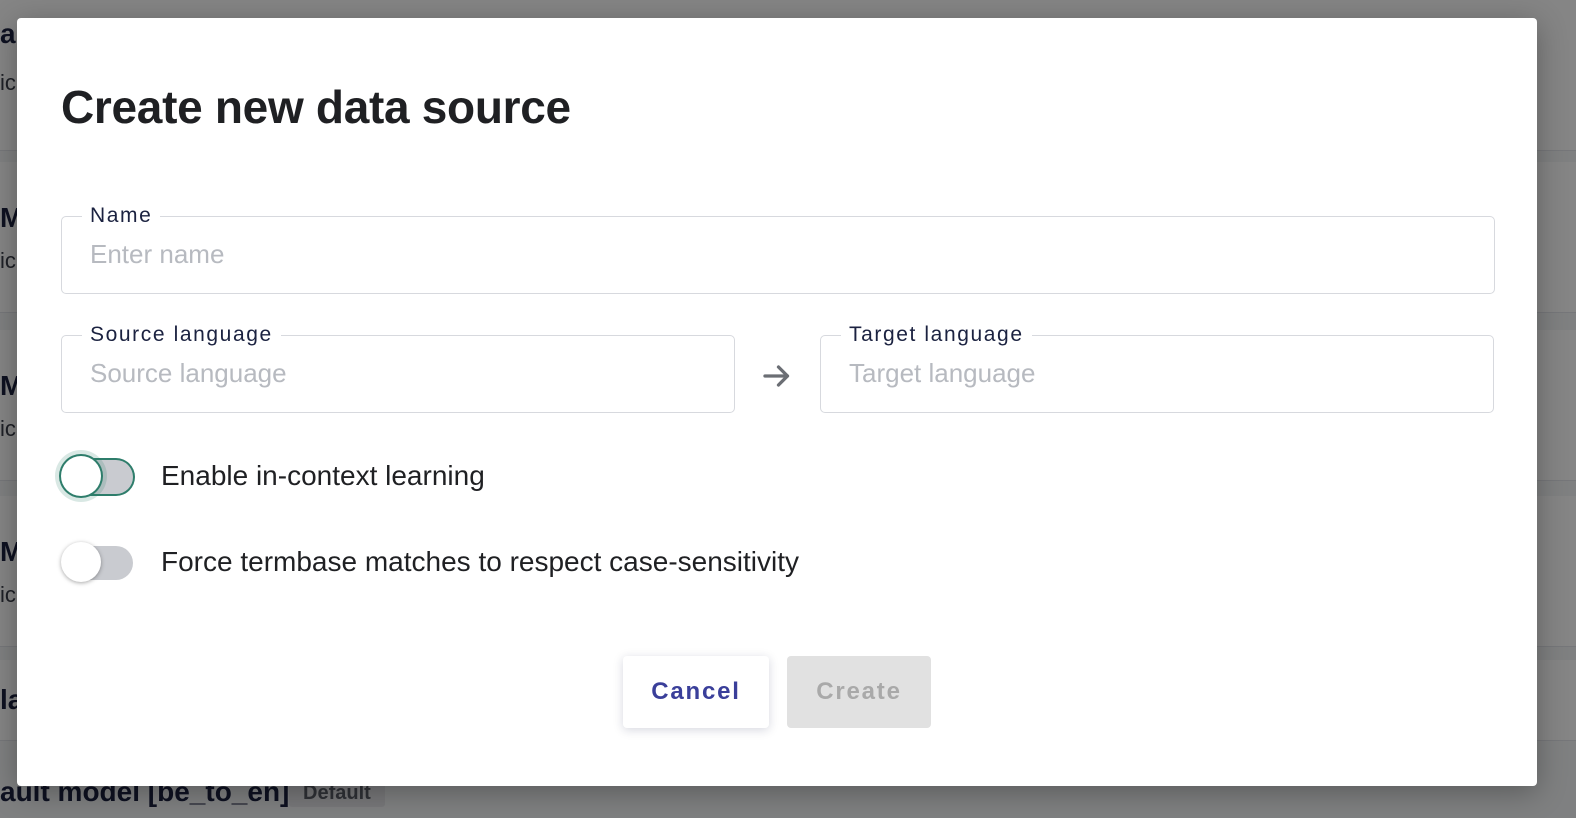 This screenshot has width=1576, height=818. Describe the element at coordinates (696, 692) in the screenshot. I see `cancel-button: Cancel` at that location.